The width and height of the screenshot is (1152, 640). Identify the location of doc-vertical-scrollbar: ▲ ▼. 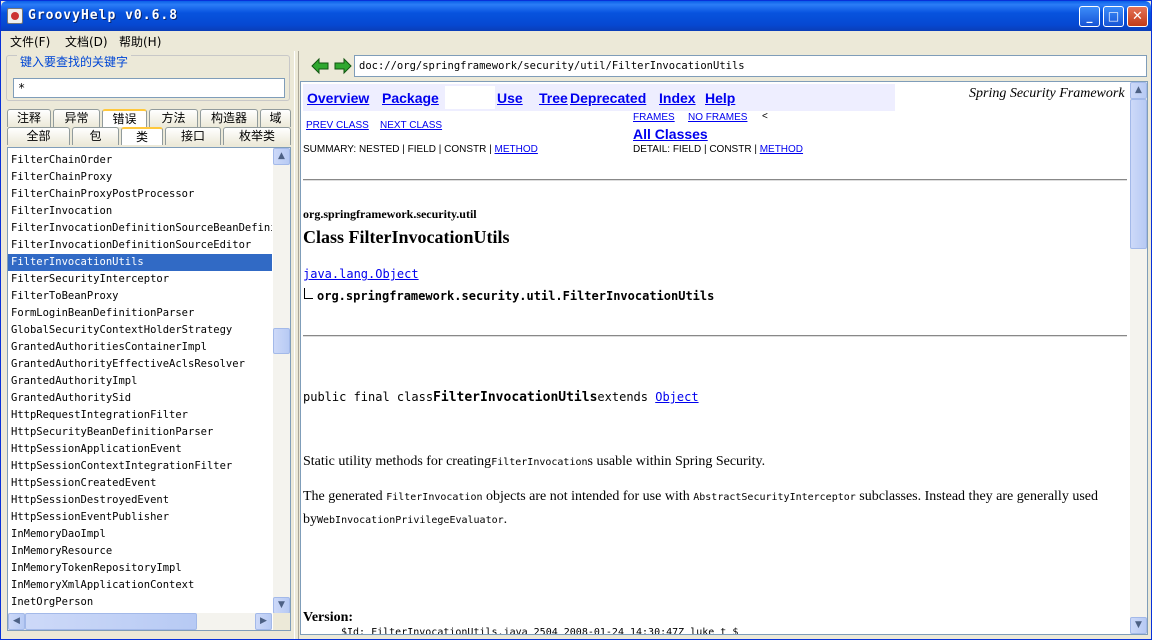
(1138, 358).